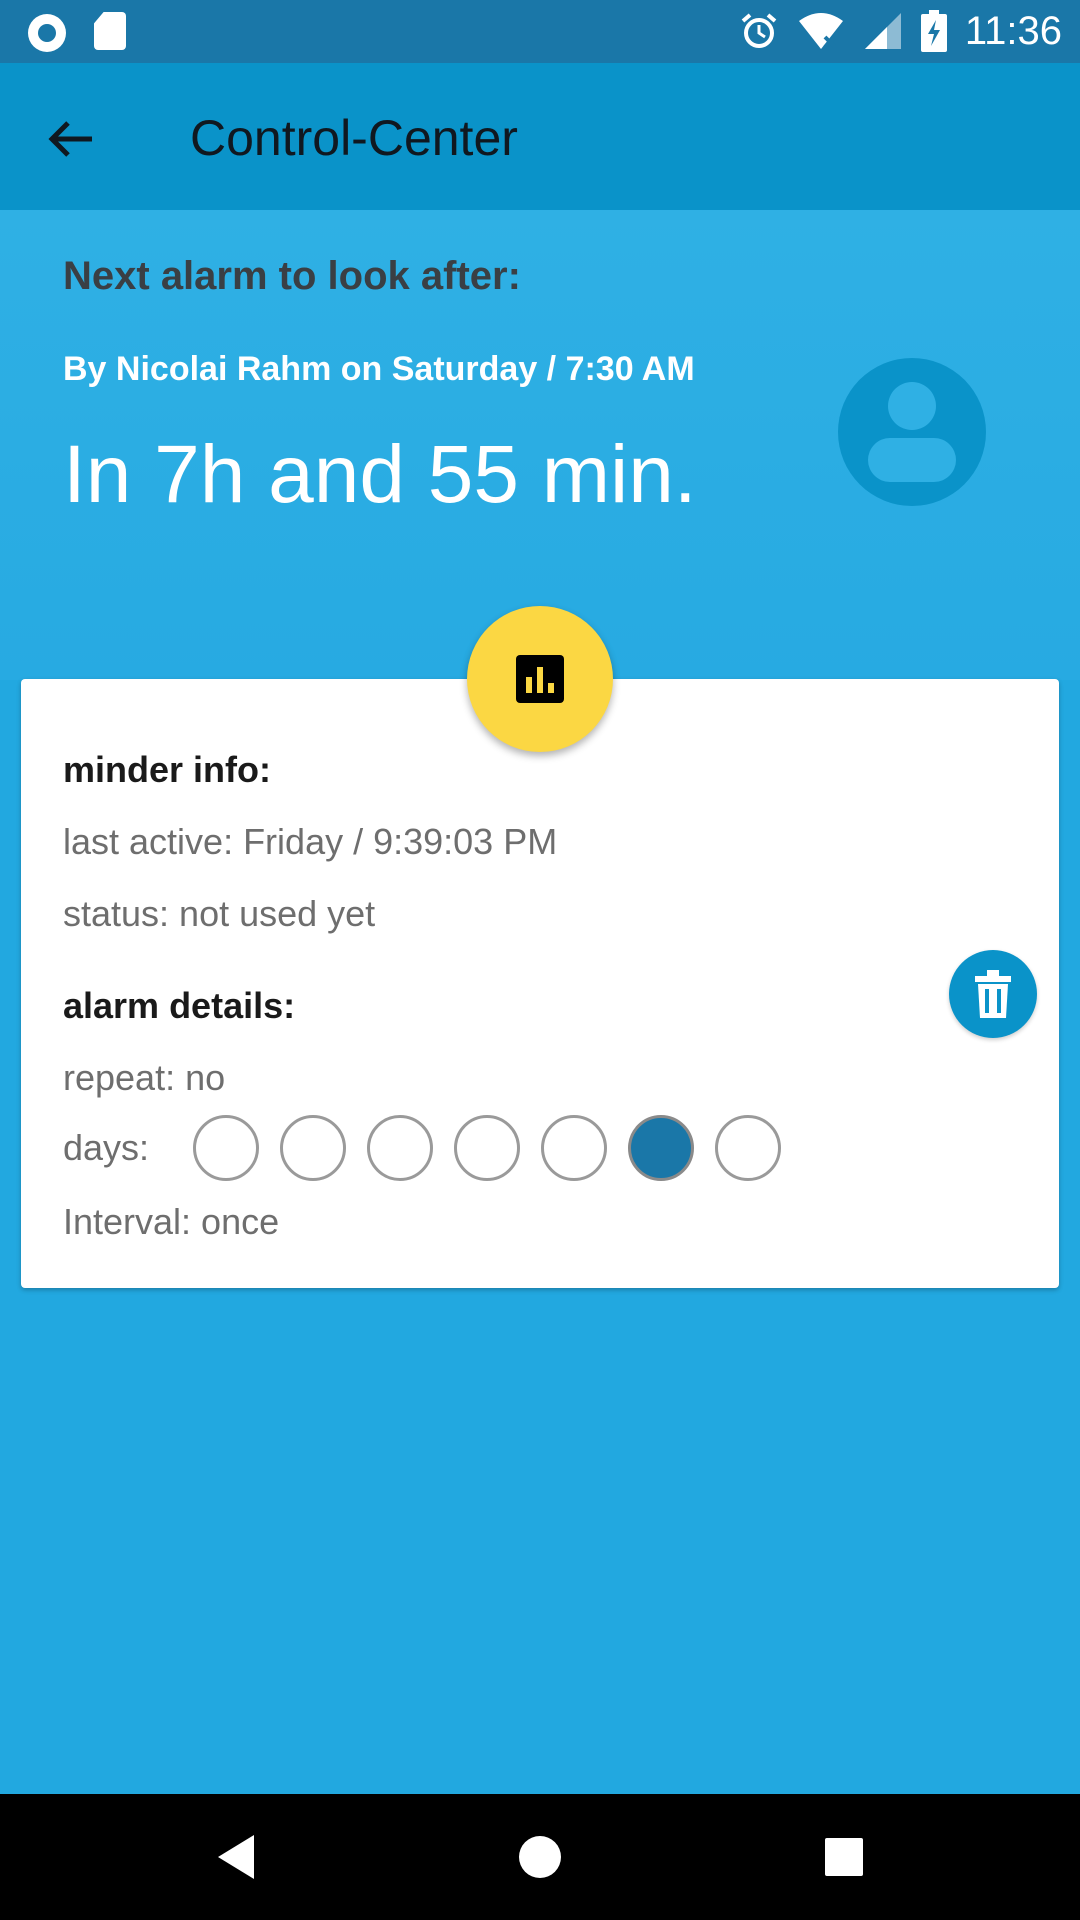 This screenshot has width=1080, height=1920. What do you see at coordinates (540, 136) in the screenshot?
I see `app-bar: Control-Center` at bounding box center [540, 136].